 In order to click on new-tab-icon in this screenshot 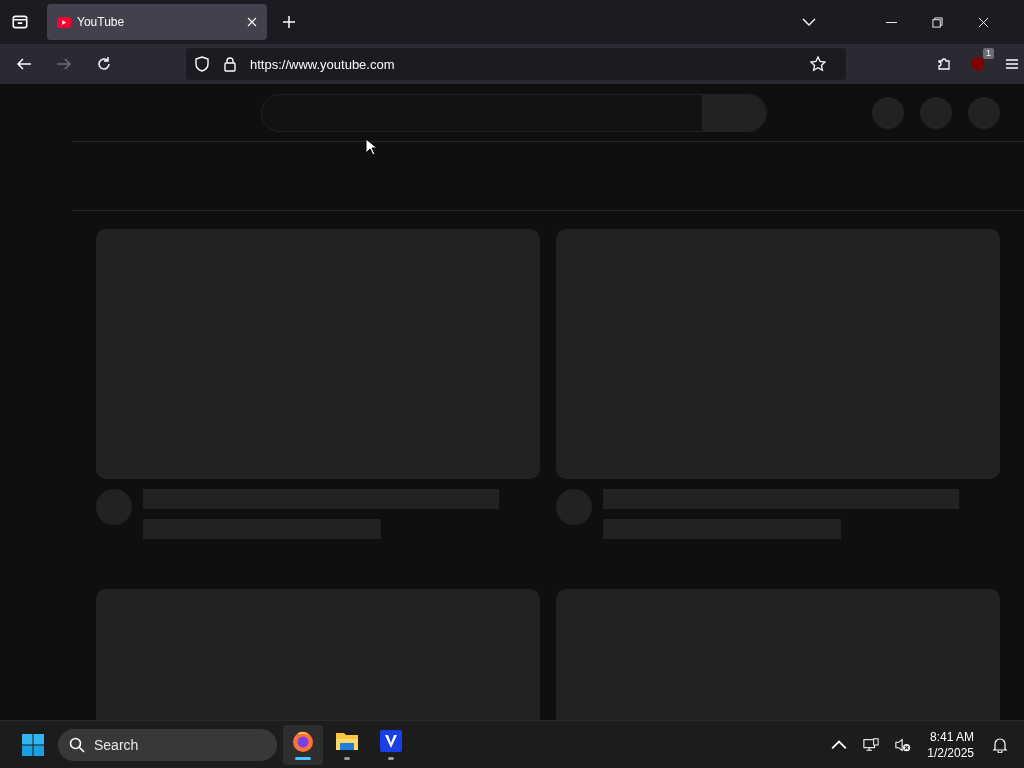, I will do `click(289, 22)`.